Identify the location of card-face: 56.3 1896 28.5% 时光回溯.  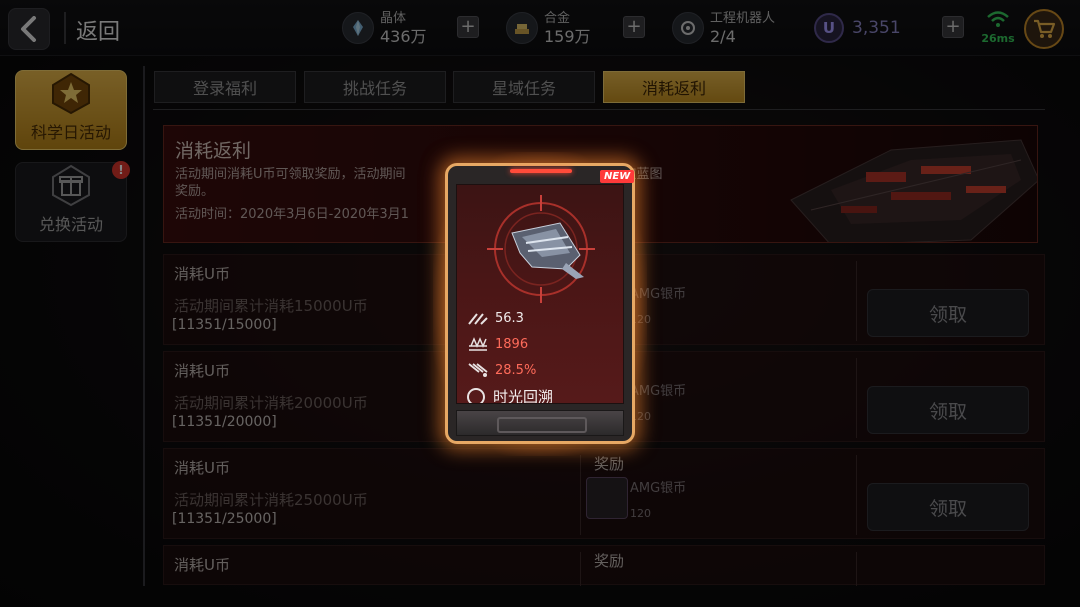
(540, 294).